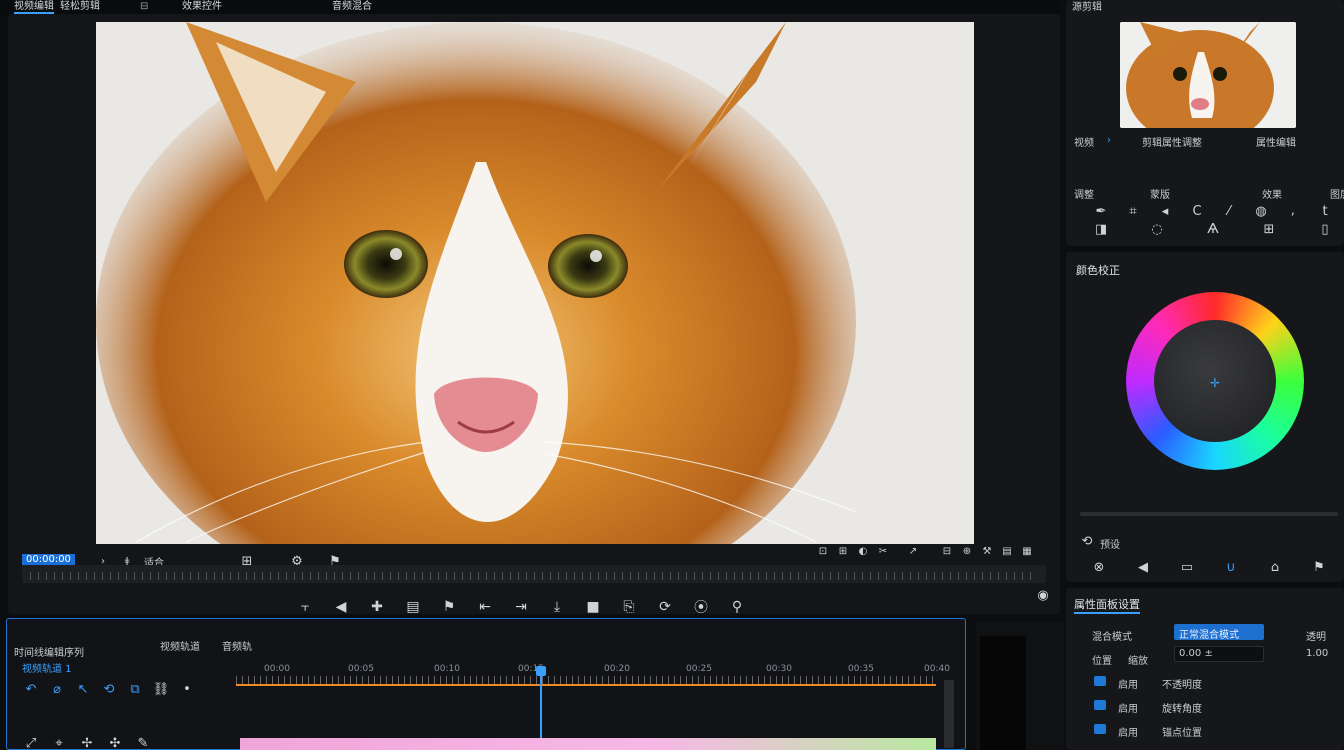 The image size is (1344, 750). Describe the element at coordinates (843, 551) in the screenshot. I see `overwrite-icon: ⊞` at that location.